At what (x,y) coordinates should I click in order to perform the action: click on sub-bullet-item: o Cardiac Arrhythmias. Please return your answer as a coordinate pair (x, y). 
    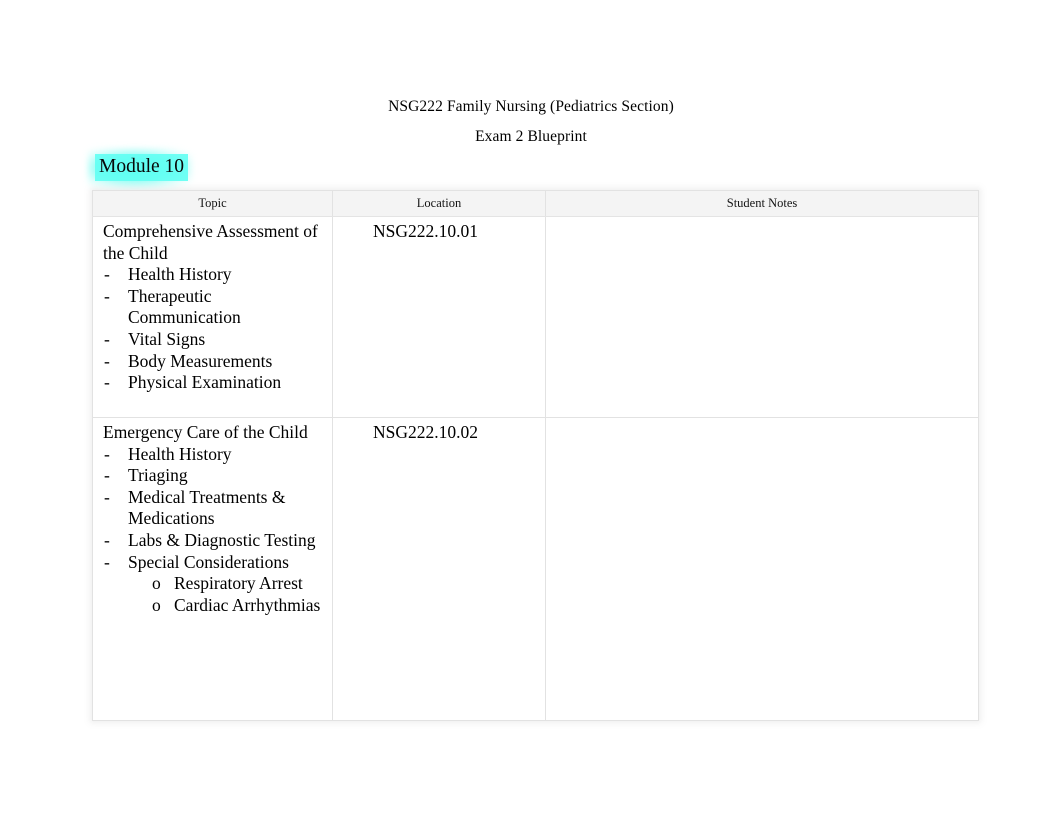
    Looking at the image, I should click on (239, 606).